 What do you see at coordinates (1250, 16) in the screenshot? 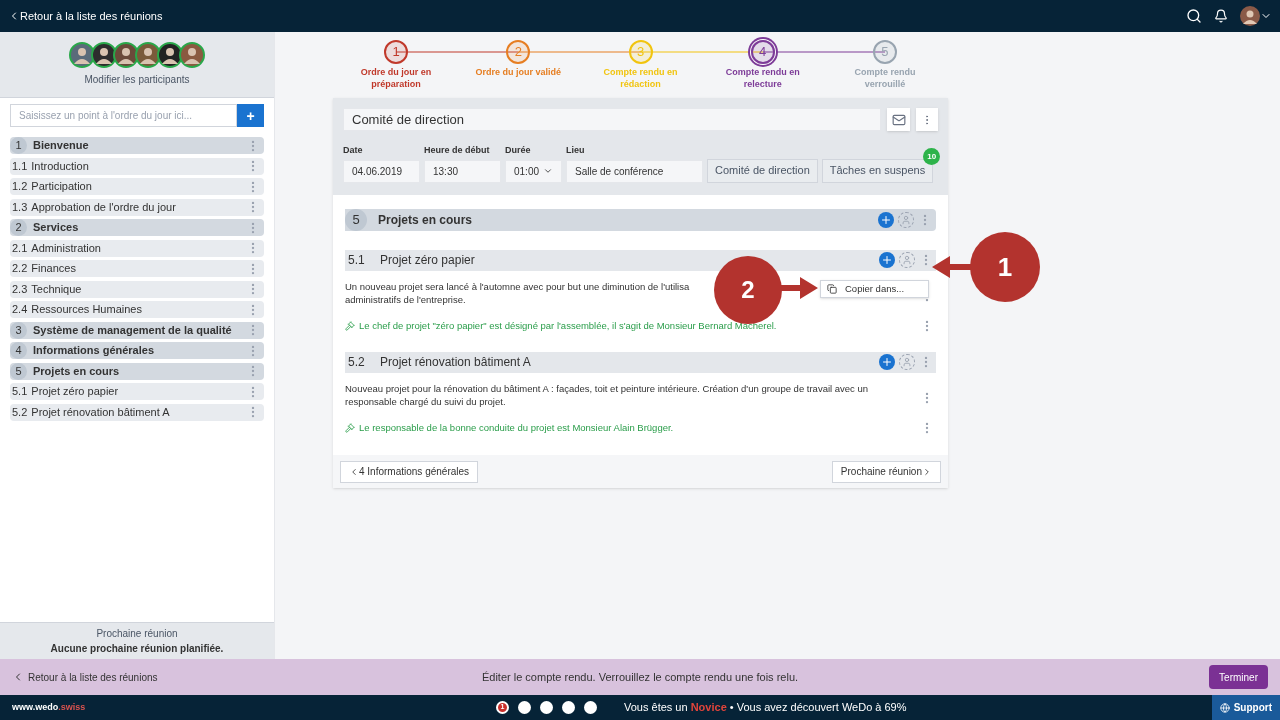
I see `user-avatar` at bounding box center [1250, 16].